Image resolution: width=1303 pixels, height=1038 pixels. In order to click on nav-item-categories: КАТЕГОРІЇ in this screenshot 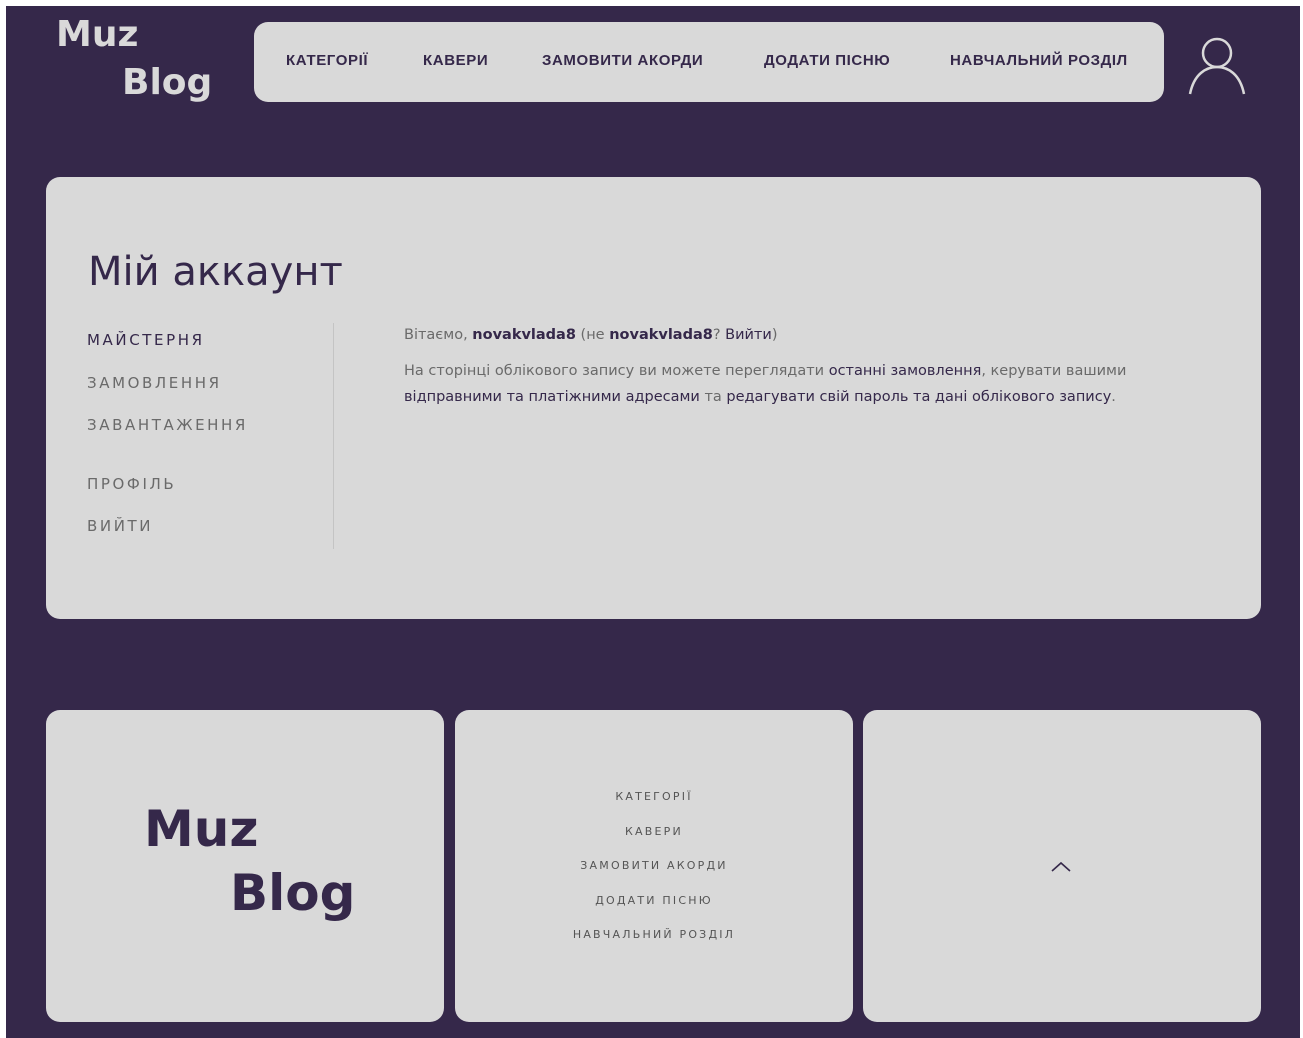, I will do `click(327, 60)`.